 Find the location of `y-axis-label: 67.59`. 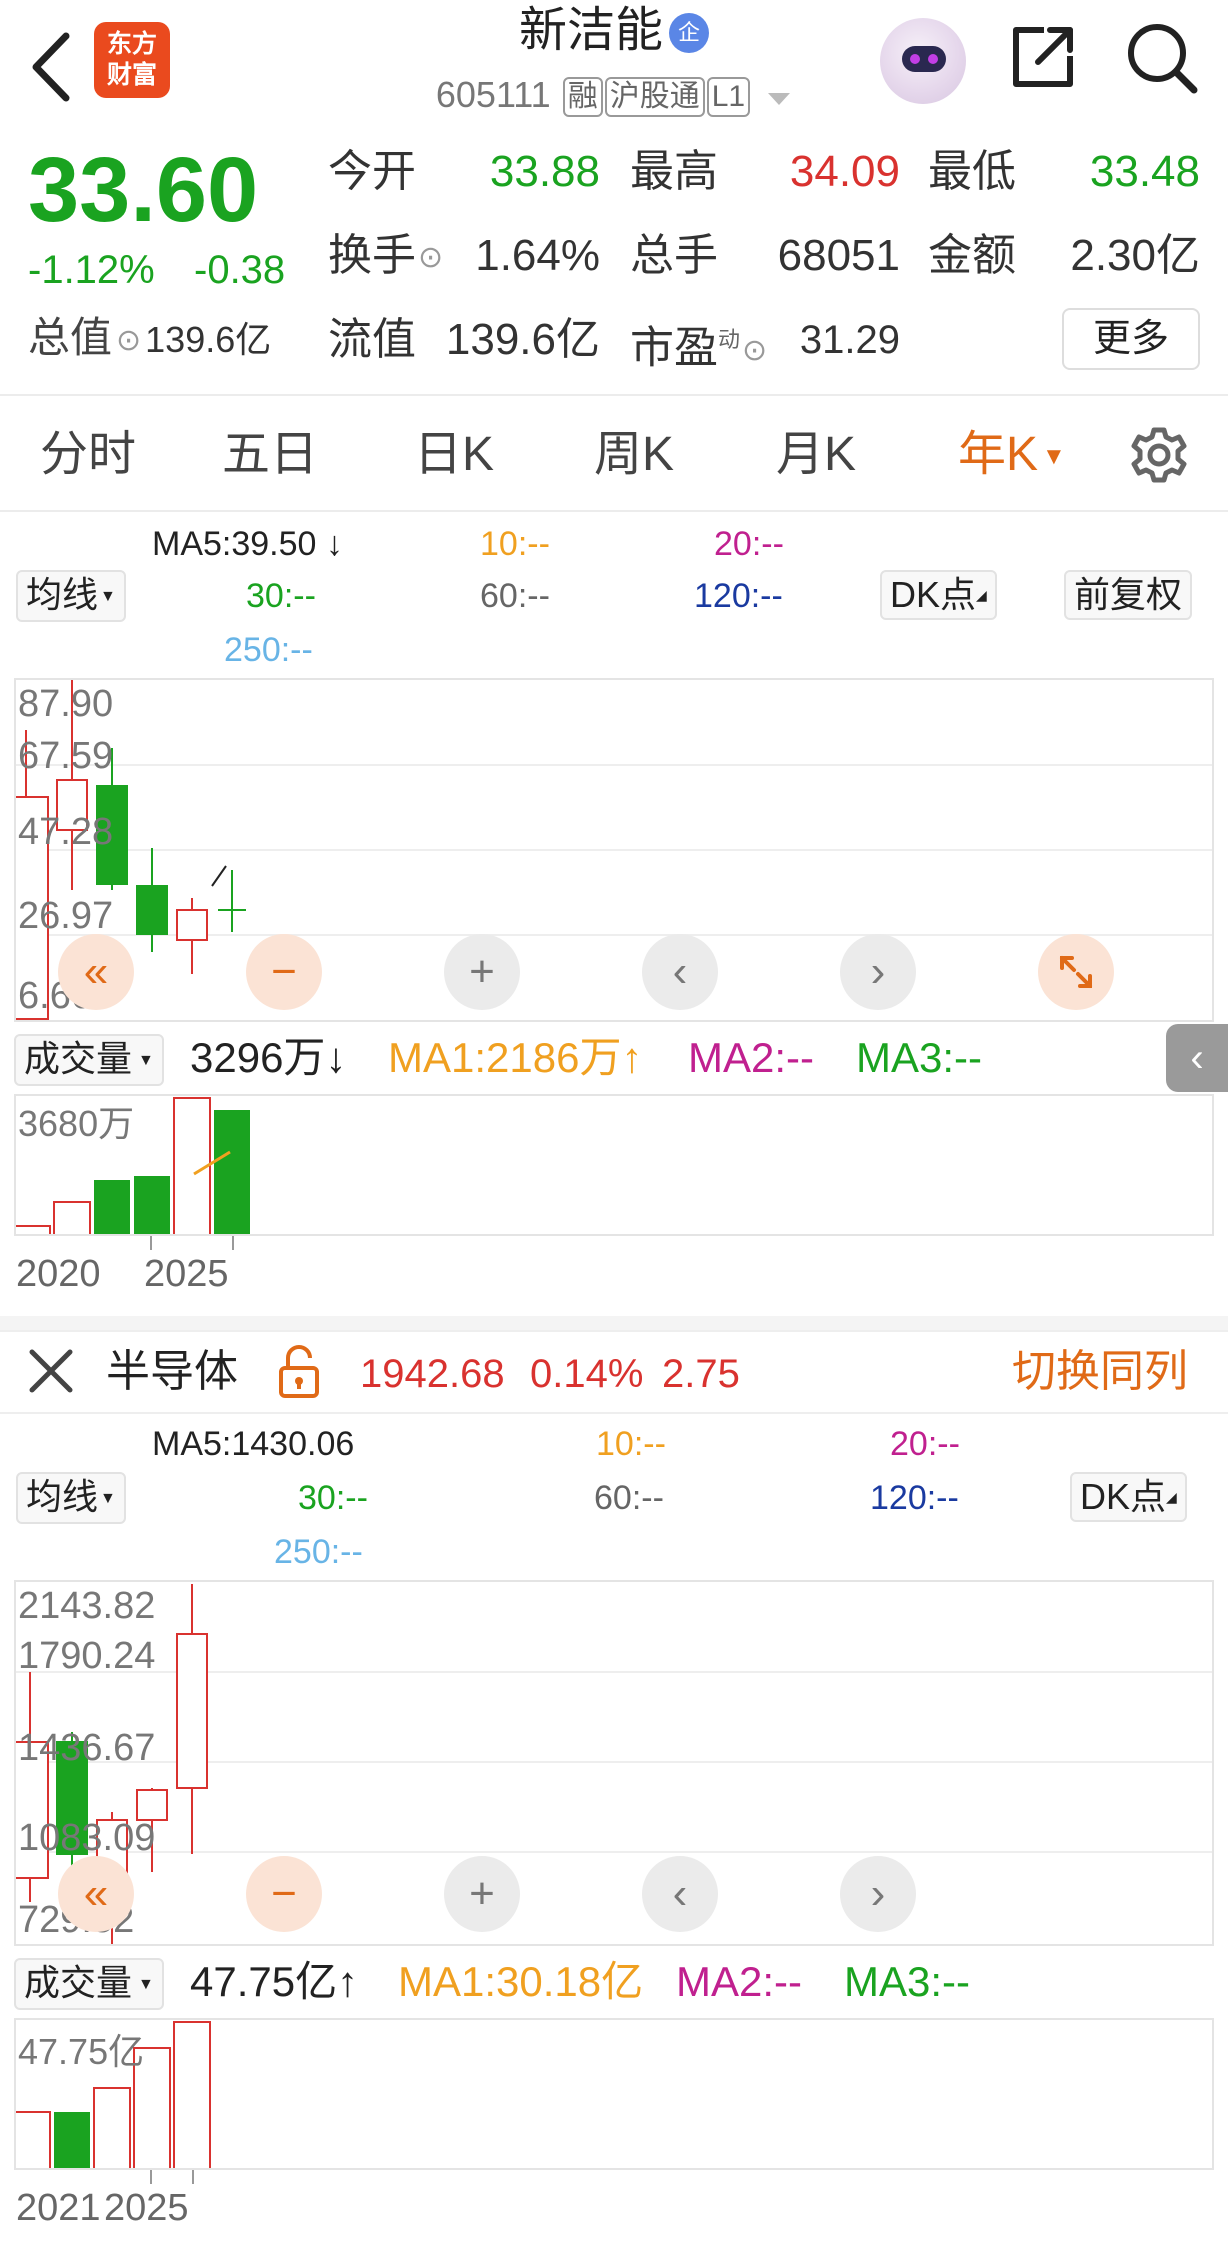

y-axis-label: 67.59 is located at coordinates (66, 756).